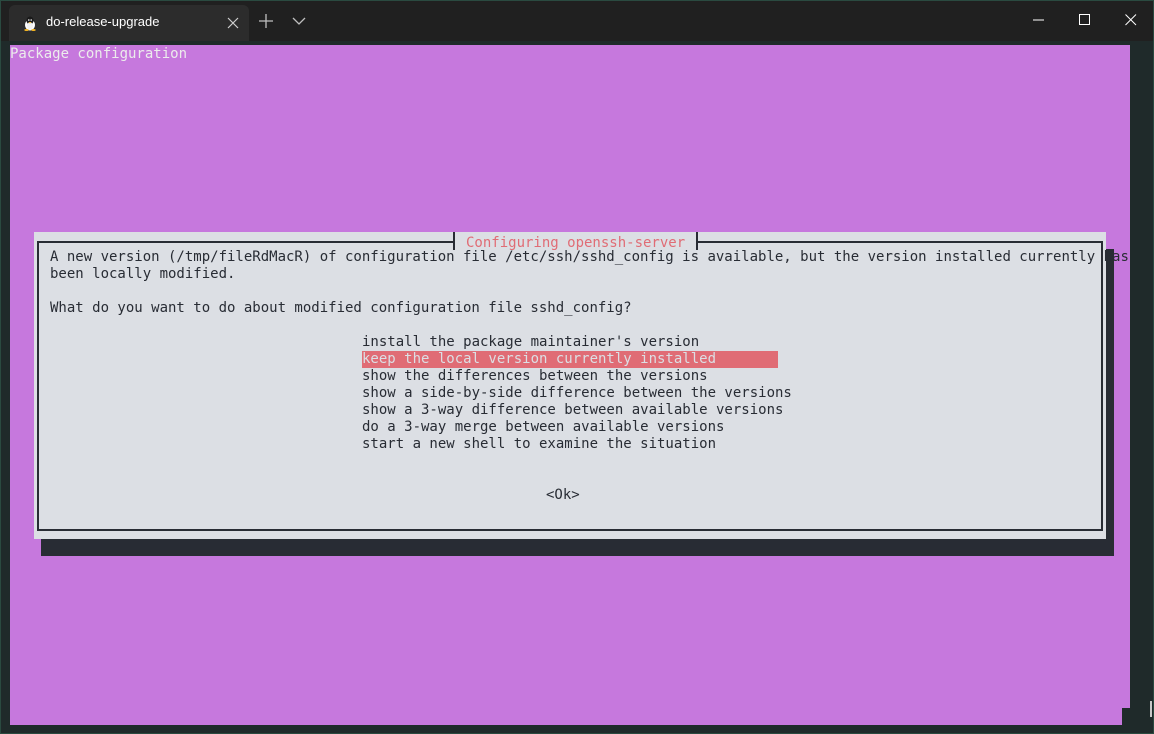  Describe the element at coordinates (103, 21) in the screenshot. I see `tab-title: do-release-upgrade` at that location.